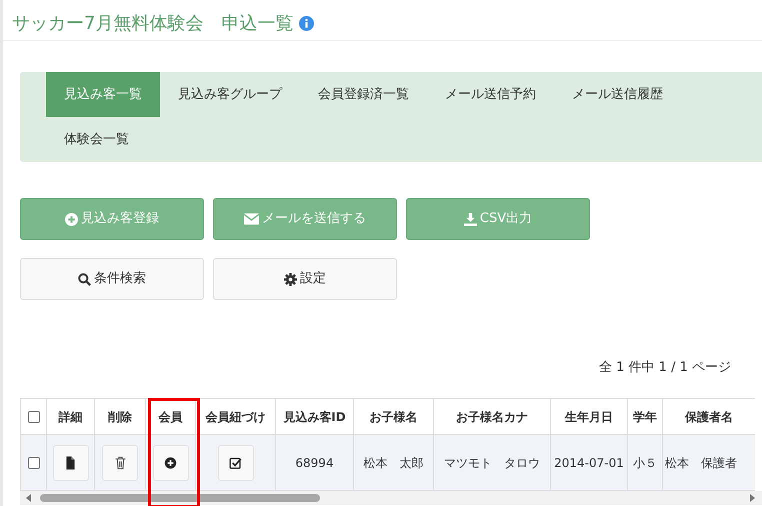 Image resolution: width=762 pixels, height=506 pixels. I want to click on nav-tab: 会員登録済一覧, so click(363, 94).